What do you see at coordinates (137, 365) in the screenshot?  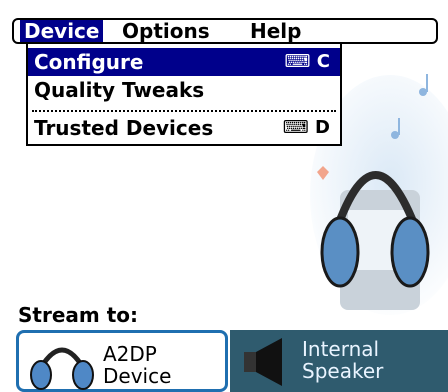 I see `a2dp-label: A2DP Device` at bounding box center [137, 365].